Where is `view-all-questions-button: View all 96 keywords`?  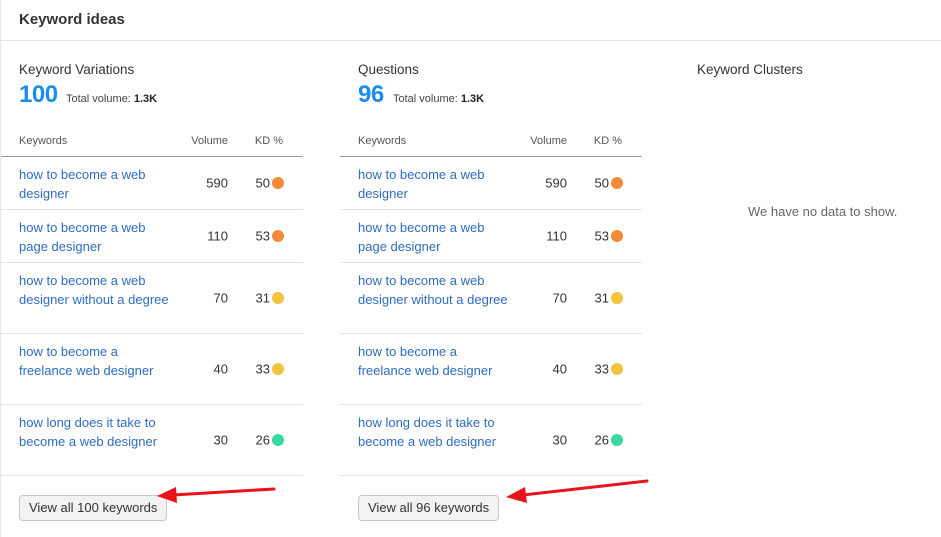 view-all-questions-button: View all 96 keywords is located at coordinates (429, 508).